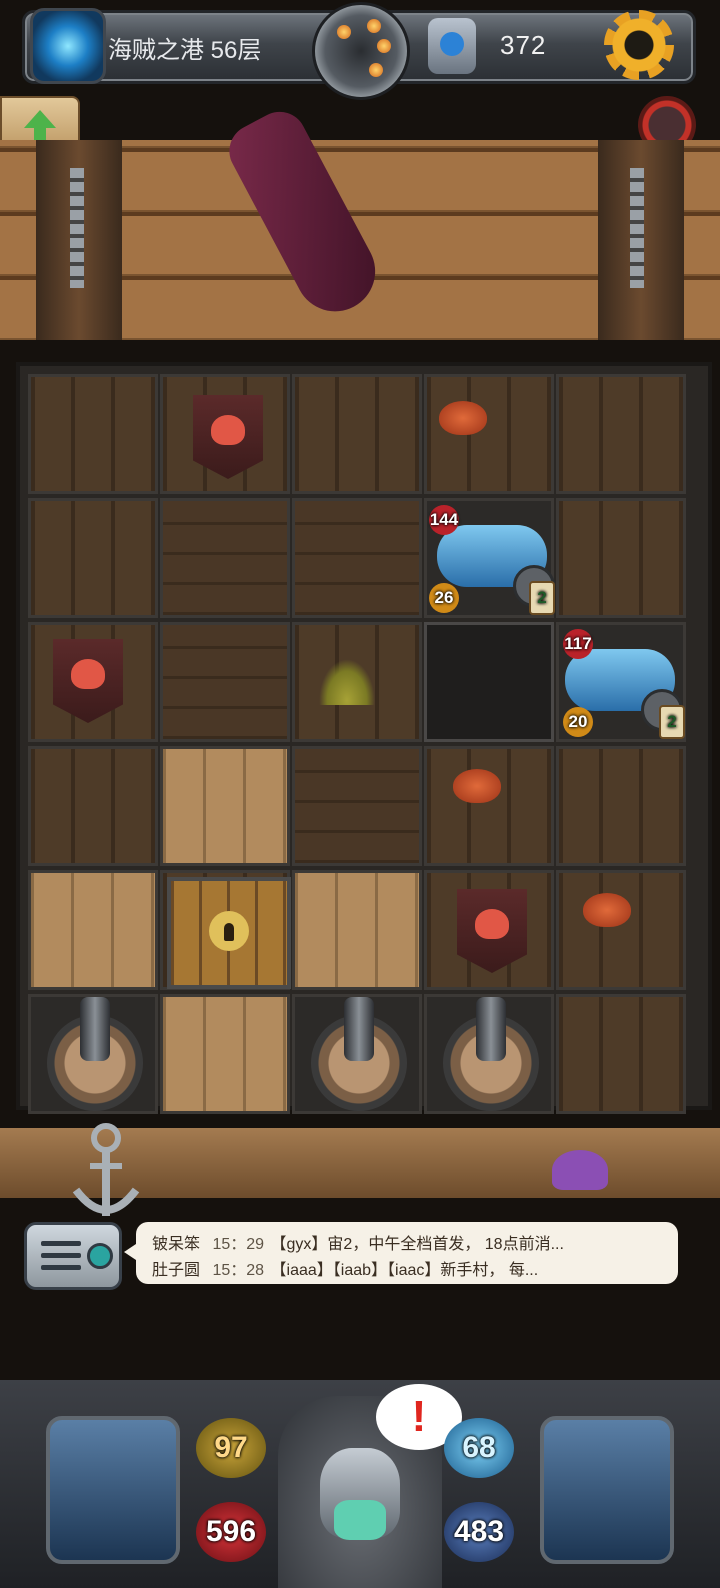 This screenshot has height=1588, width=720. Describe the element at coordinates (479, 1532) in the screenshot. I see `player-mp: 483` at that location.